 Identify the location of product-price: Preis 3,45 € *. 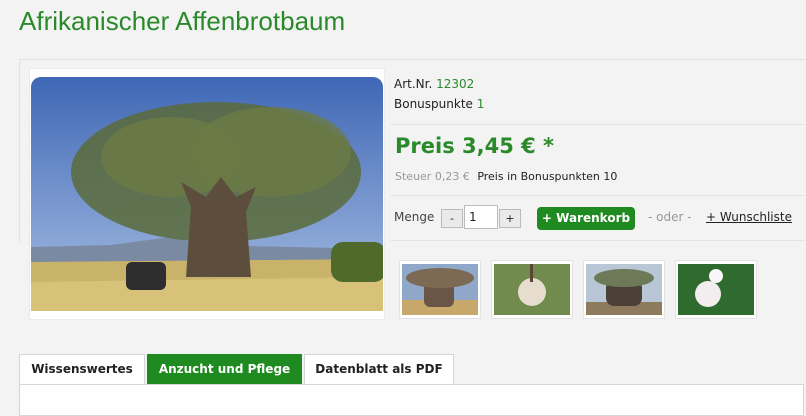
(475, 146).